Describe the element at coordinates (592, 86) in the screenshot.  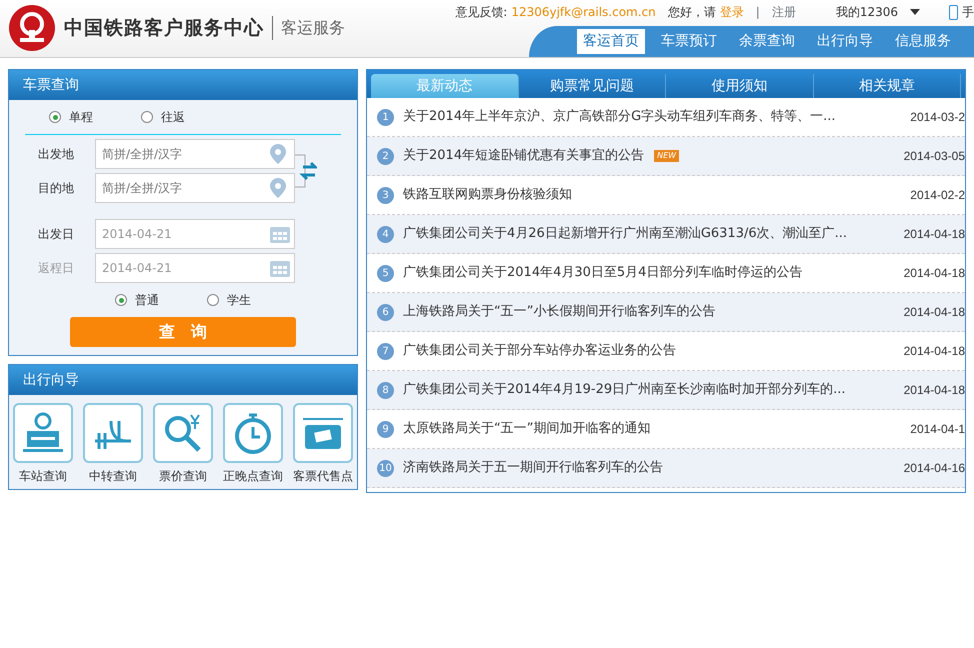
I see `news-tab: 购票常见问题` at that location.